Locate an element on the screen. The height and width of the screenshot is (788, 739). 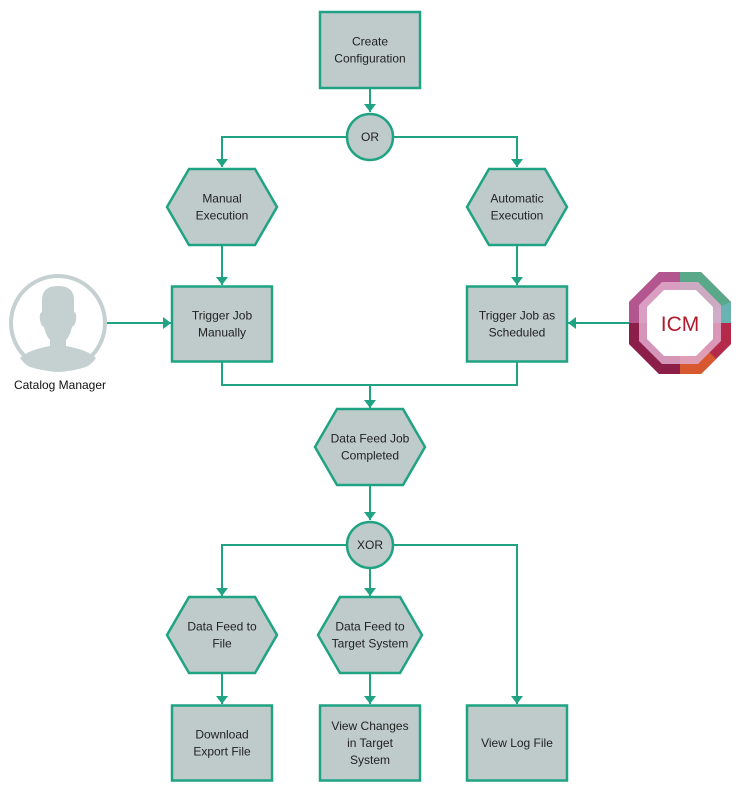
edge-xor-to-file is located at coordinates (281, 570).